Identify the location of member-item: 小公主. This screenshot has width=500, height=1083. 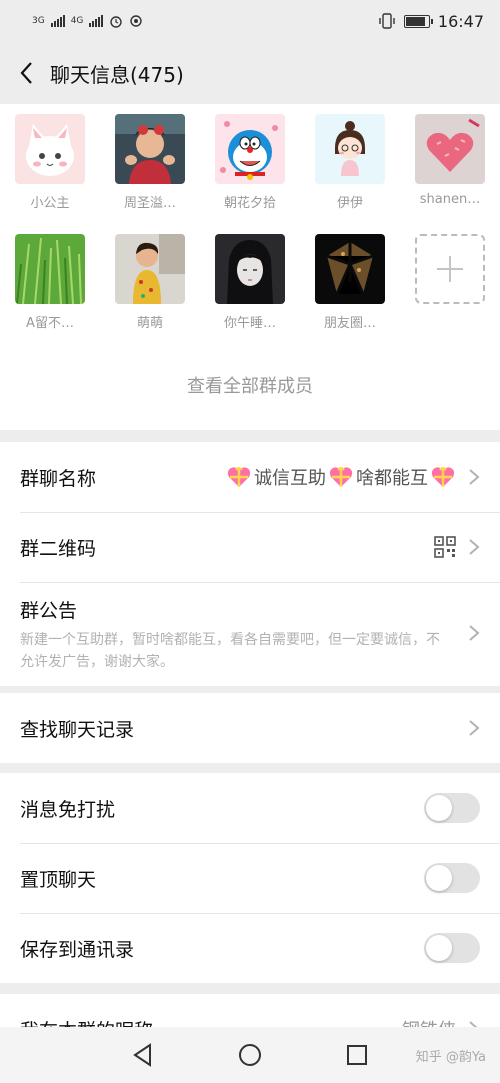
(50, 162).